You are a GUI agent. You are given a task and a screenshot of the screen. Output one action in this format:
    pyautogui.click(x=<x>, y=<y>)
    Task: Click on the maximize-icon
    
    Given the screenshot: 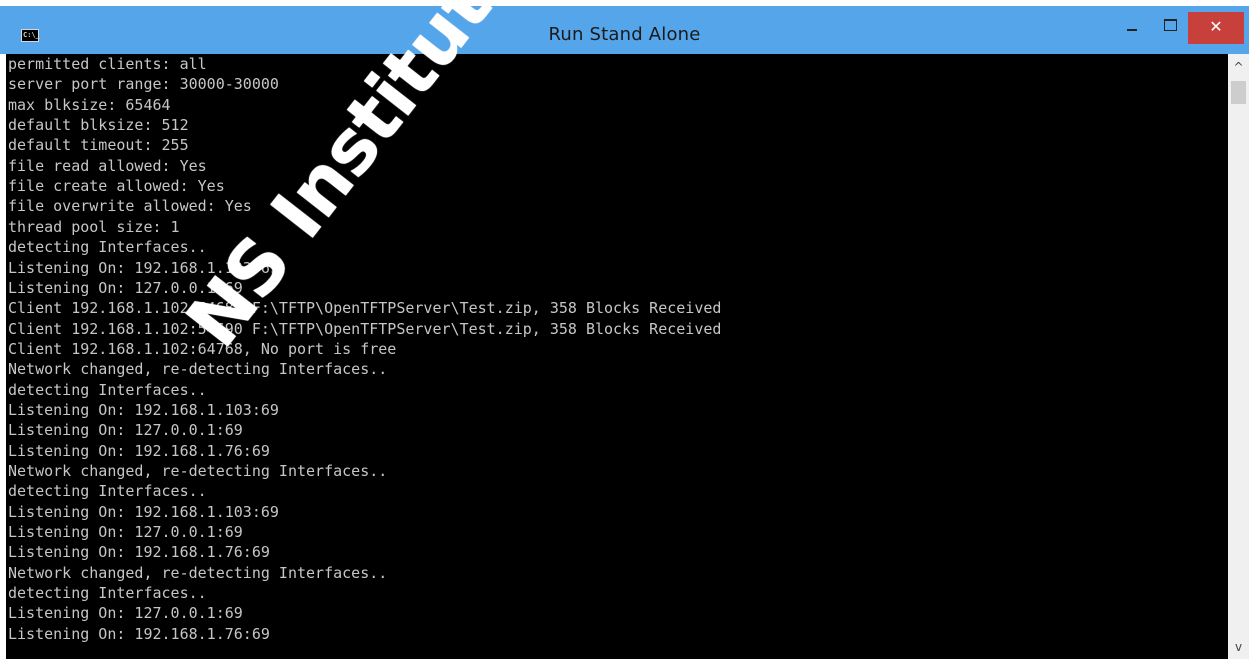 What is the action you would take?
    pyautogui.click(x=1170, y=25)
    